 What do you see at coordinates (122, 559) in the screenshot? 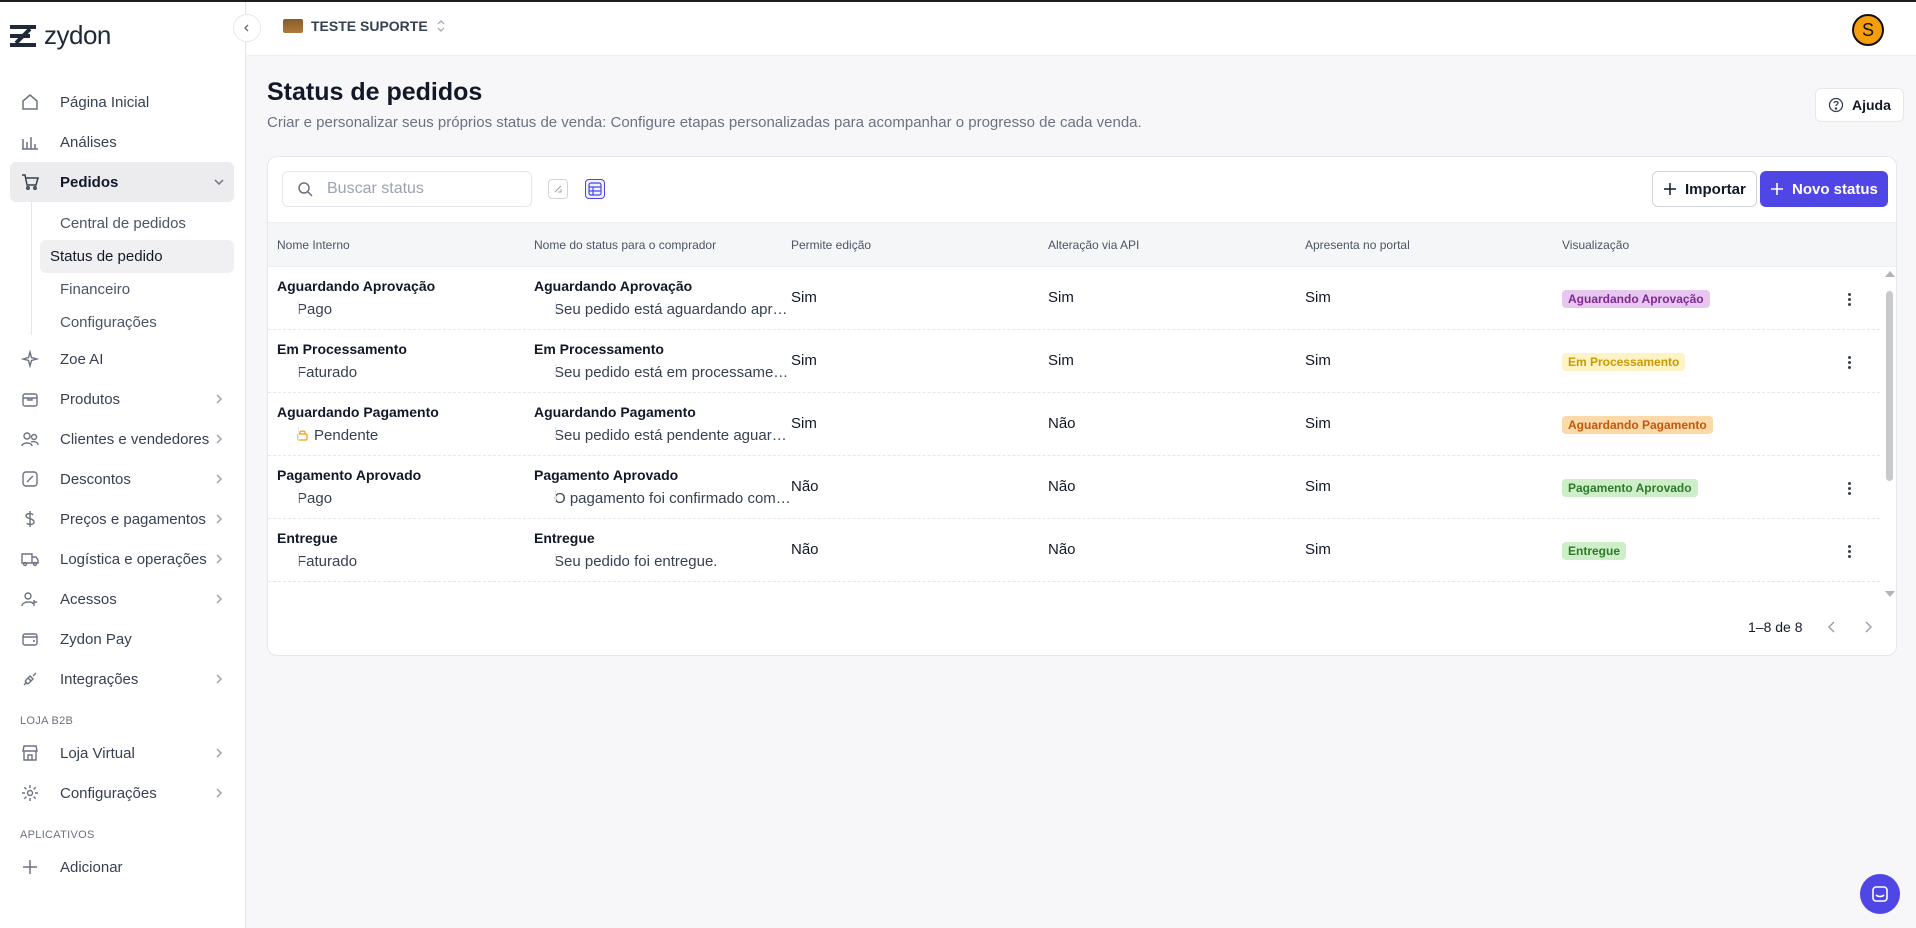
I see `sidebar-item-logistics: Logística e operações` at bounding box center [122, 559].